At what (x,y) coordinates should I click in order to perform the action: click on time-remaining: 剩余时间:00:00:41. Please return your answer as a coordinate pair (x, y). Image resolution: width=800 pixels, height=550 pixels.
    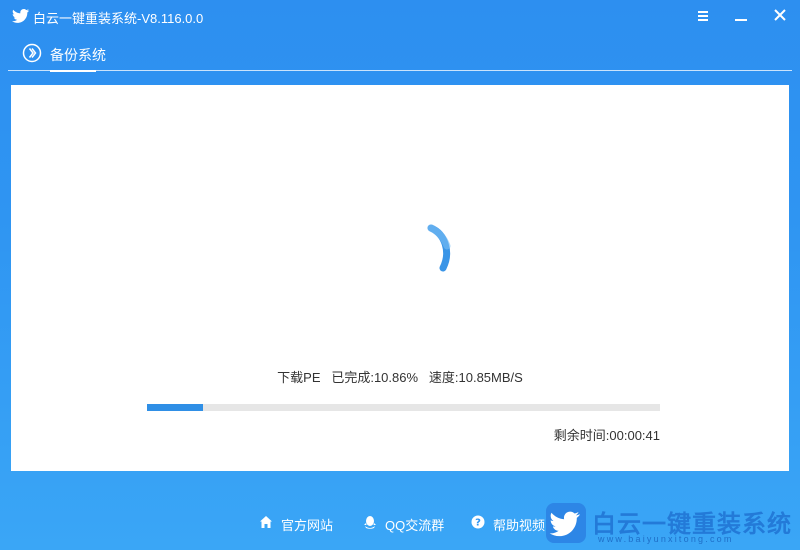
    Looking at the image, I should click on (606, 435).